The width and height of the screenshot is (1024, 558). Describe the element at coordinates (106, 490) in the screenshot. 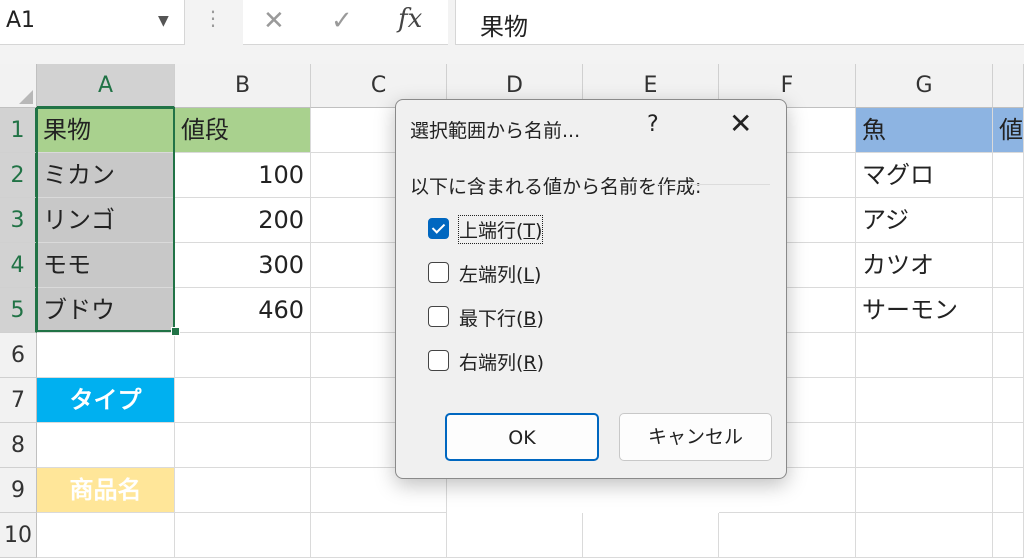

I see `cell-a9: 商品名` at that location.